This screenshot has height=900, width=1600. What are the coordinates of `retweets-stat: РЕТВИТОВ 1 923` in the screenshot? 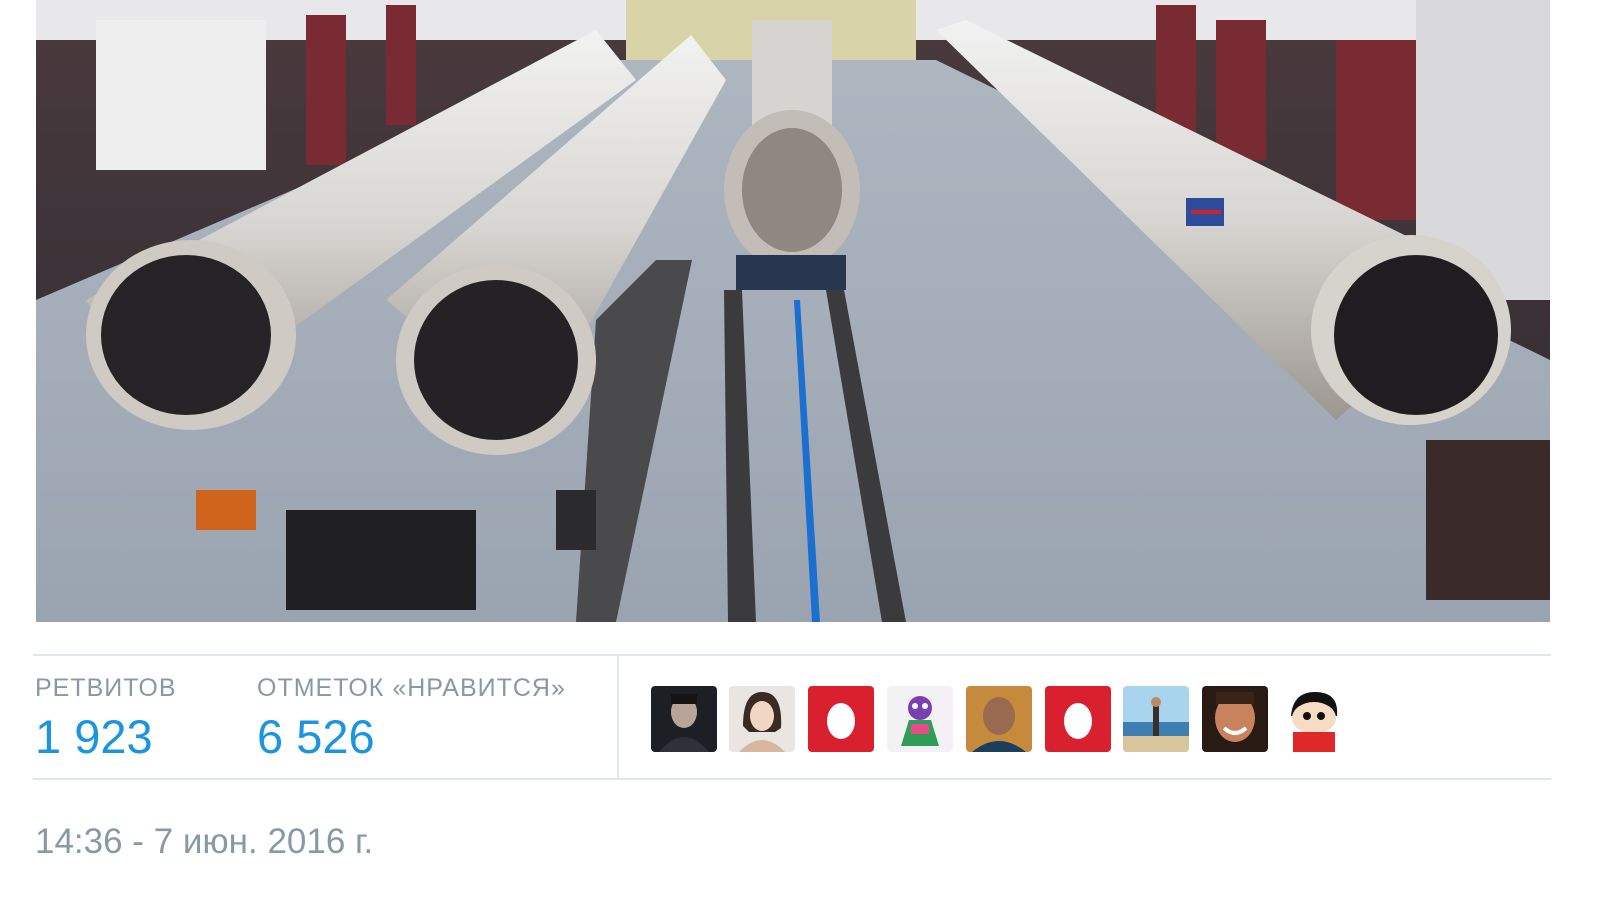 It's located at (106, 719).